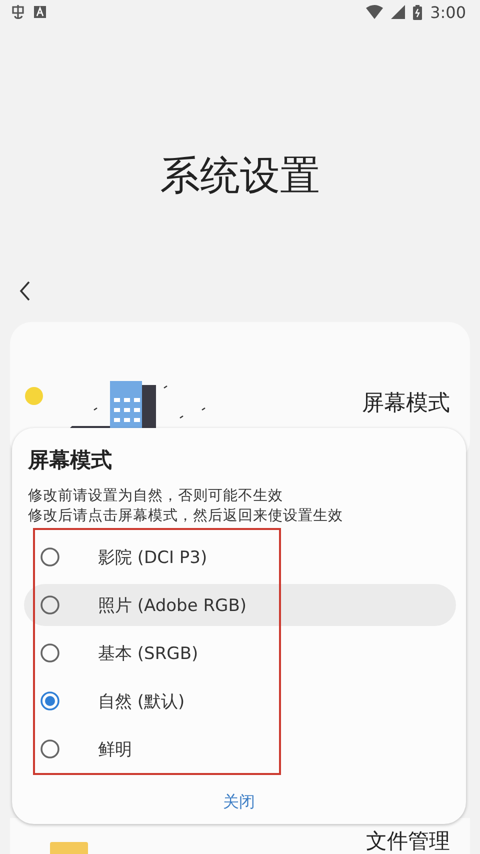 The height and width of the screenshot is (854, 480). Describe the element at coordinates (239, 701) in the screenshot. I see `radio-option: 自然 (默认)` at that location.